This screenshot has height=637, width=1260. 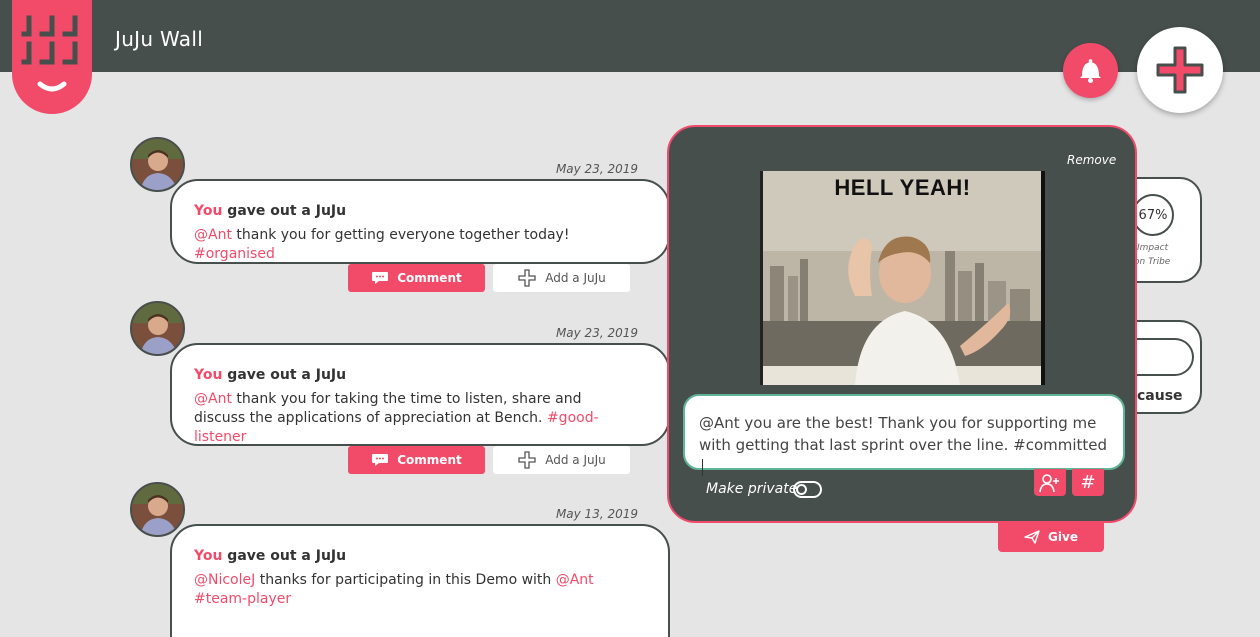 I want to click on gif-scene, so click(x=902, y=278).